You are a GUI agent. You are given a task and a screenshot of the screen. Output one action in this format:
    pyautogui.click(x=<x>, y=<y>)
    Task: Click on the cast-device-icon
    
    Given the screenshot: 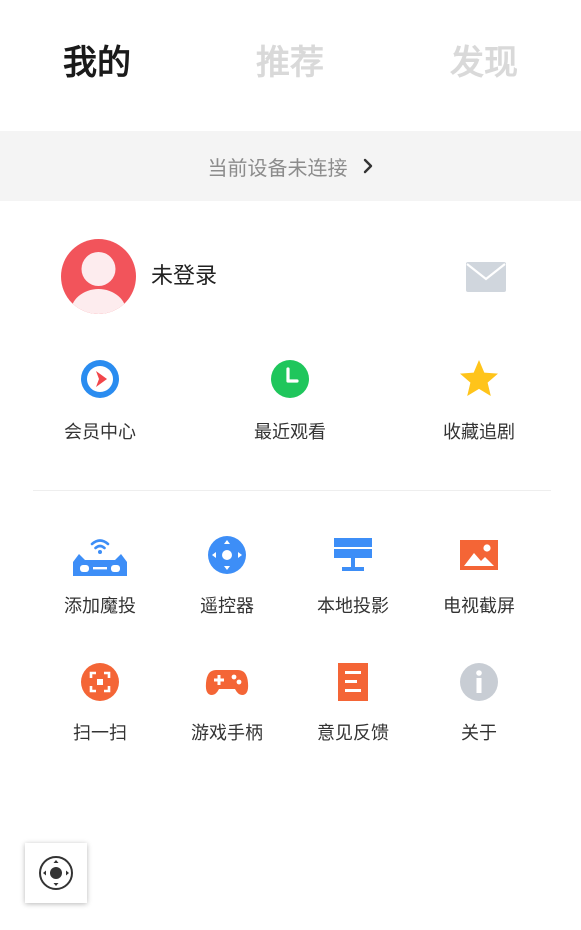 What is the action you would take?
    pyautogui.click(x=100, y=557)
    